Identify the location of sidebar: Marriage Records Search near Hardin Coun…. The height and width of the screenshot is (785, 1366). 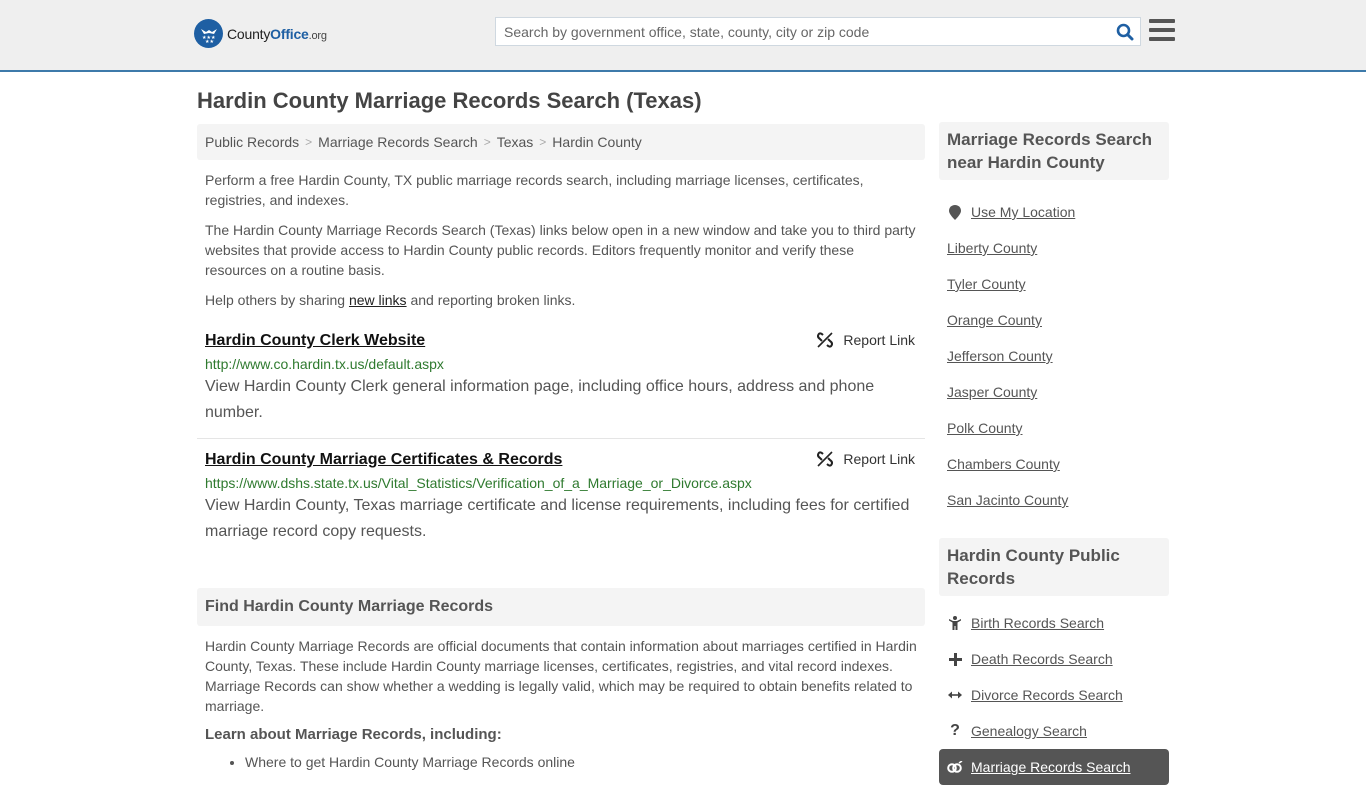
(1054, 453).